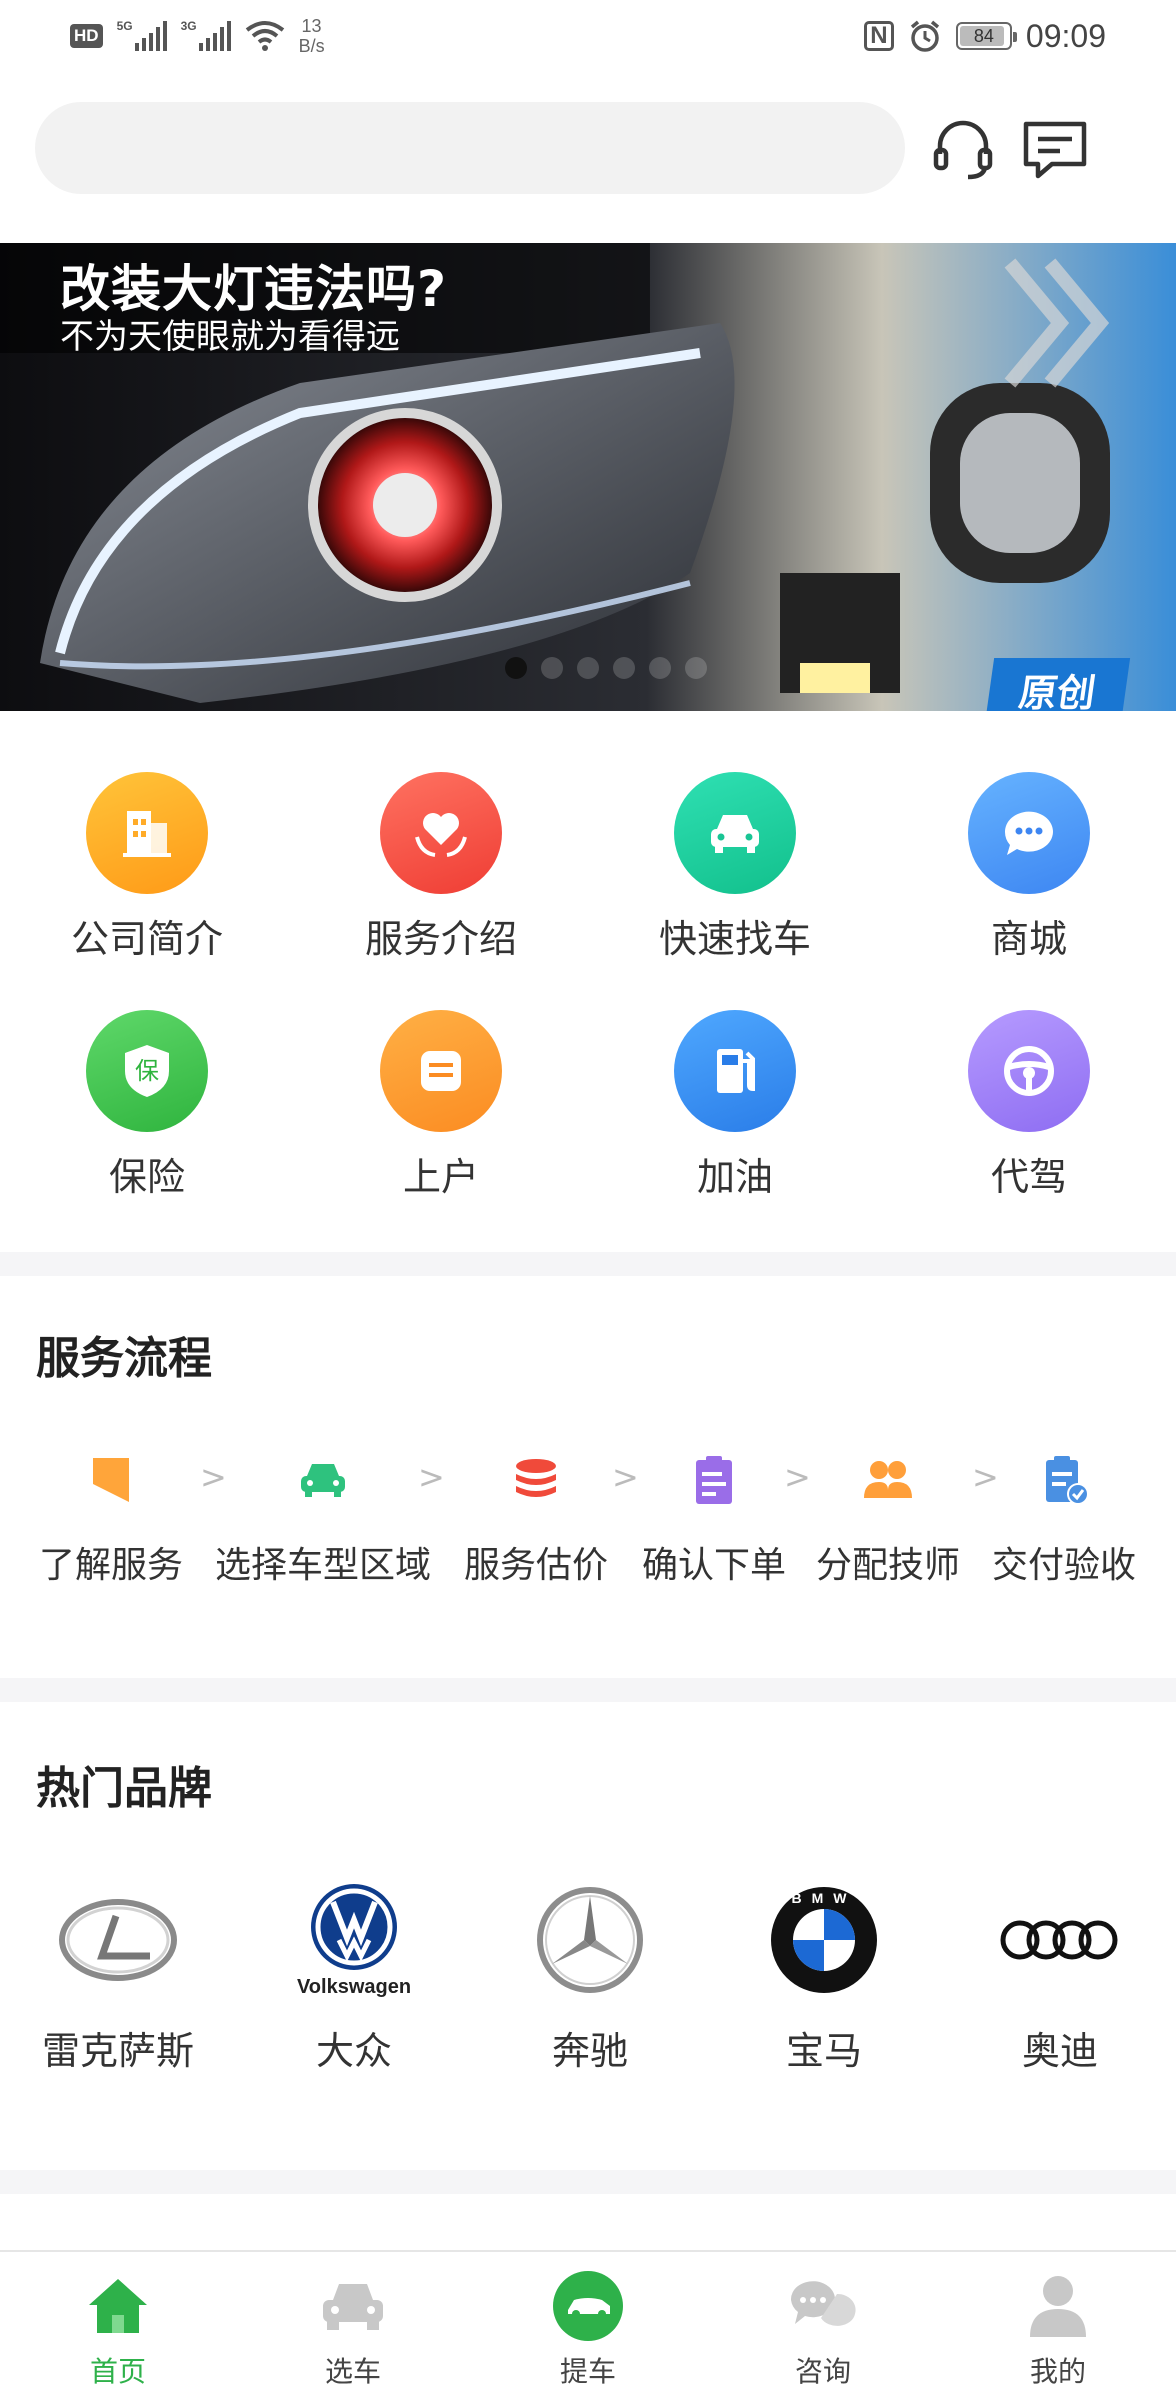 This screenshot has width=1176, height=2400. I want to click on steering-wheel-icon, so click(1029, 1071).